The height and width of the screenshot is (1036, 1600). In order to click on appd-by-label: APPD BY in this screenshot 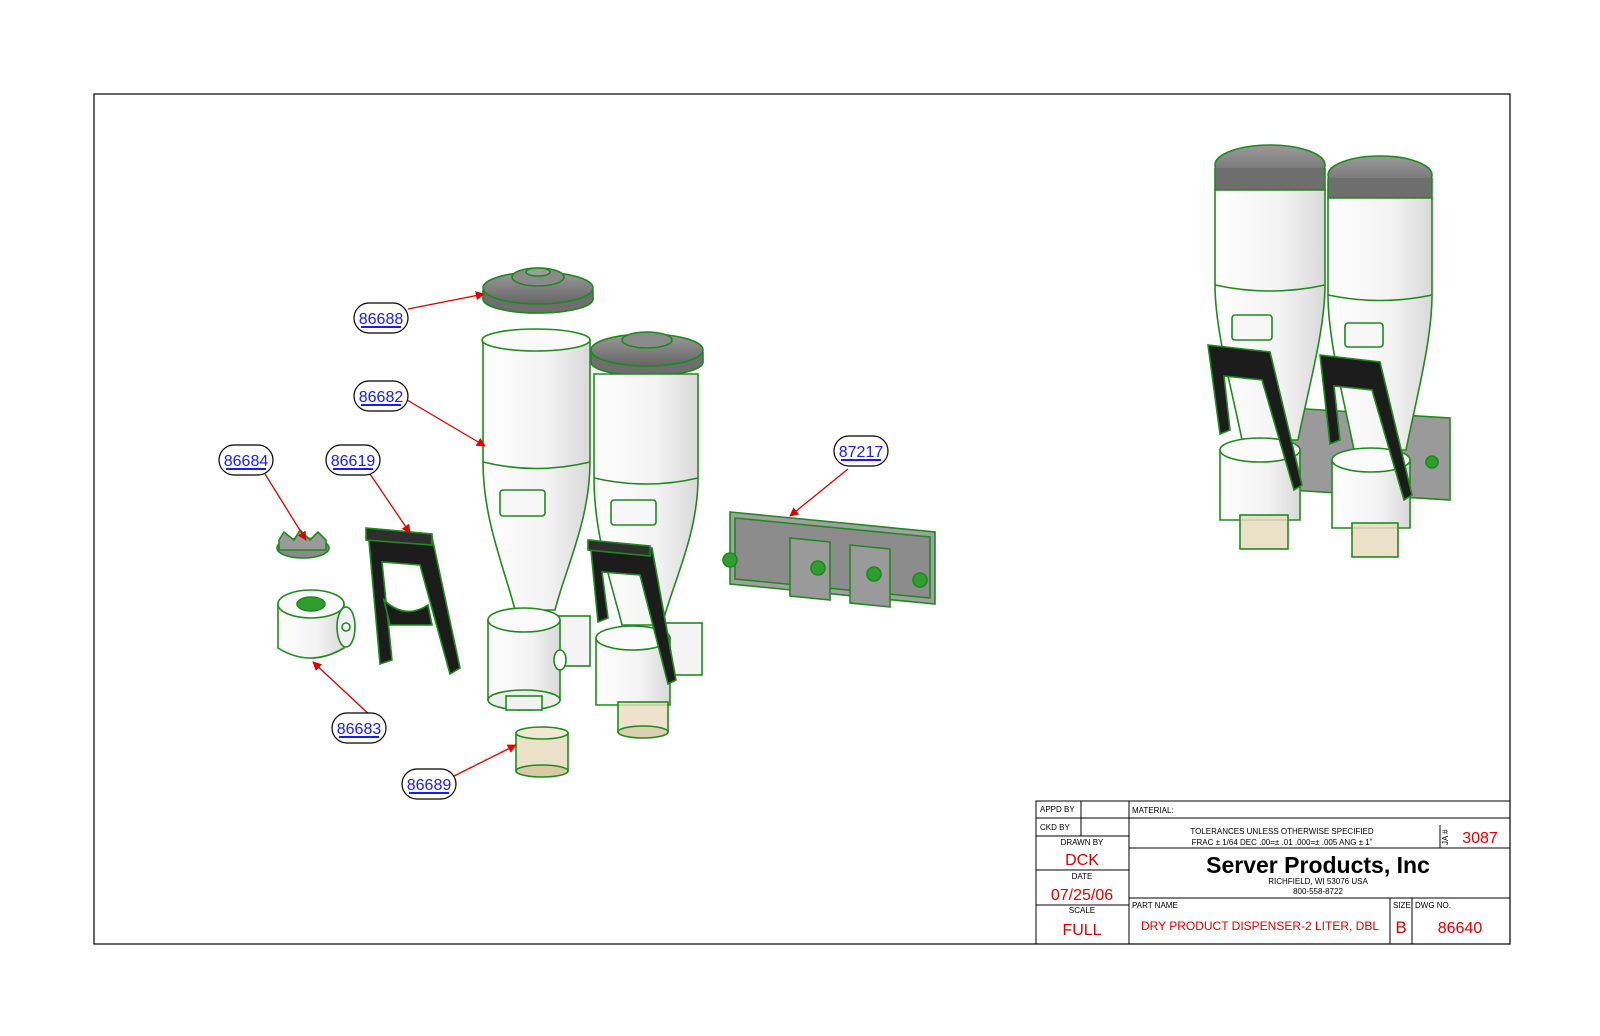, I will do `click(1057, 809)`.